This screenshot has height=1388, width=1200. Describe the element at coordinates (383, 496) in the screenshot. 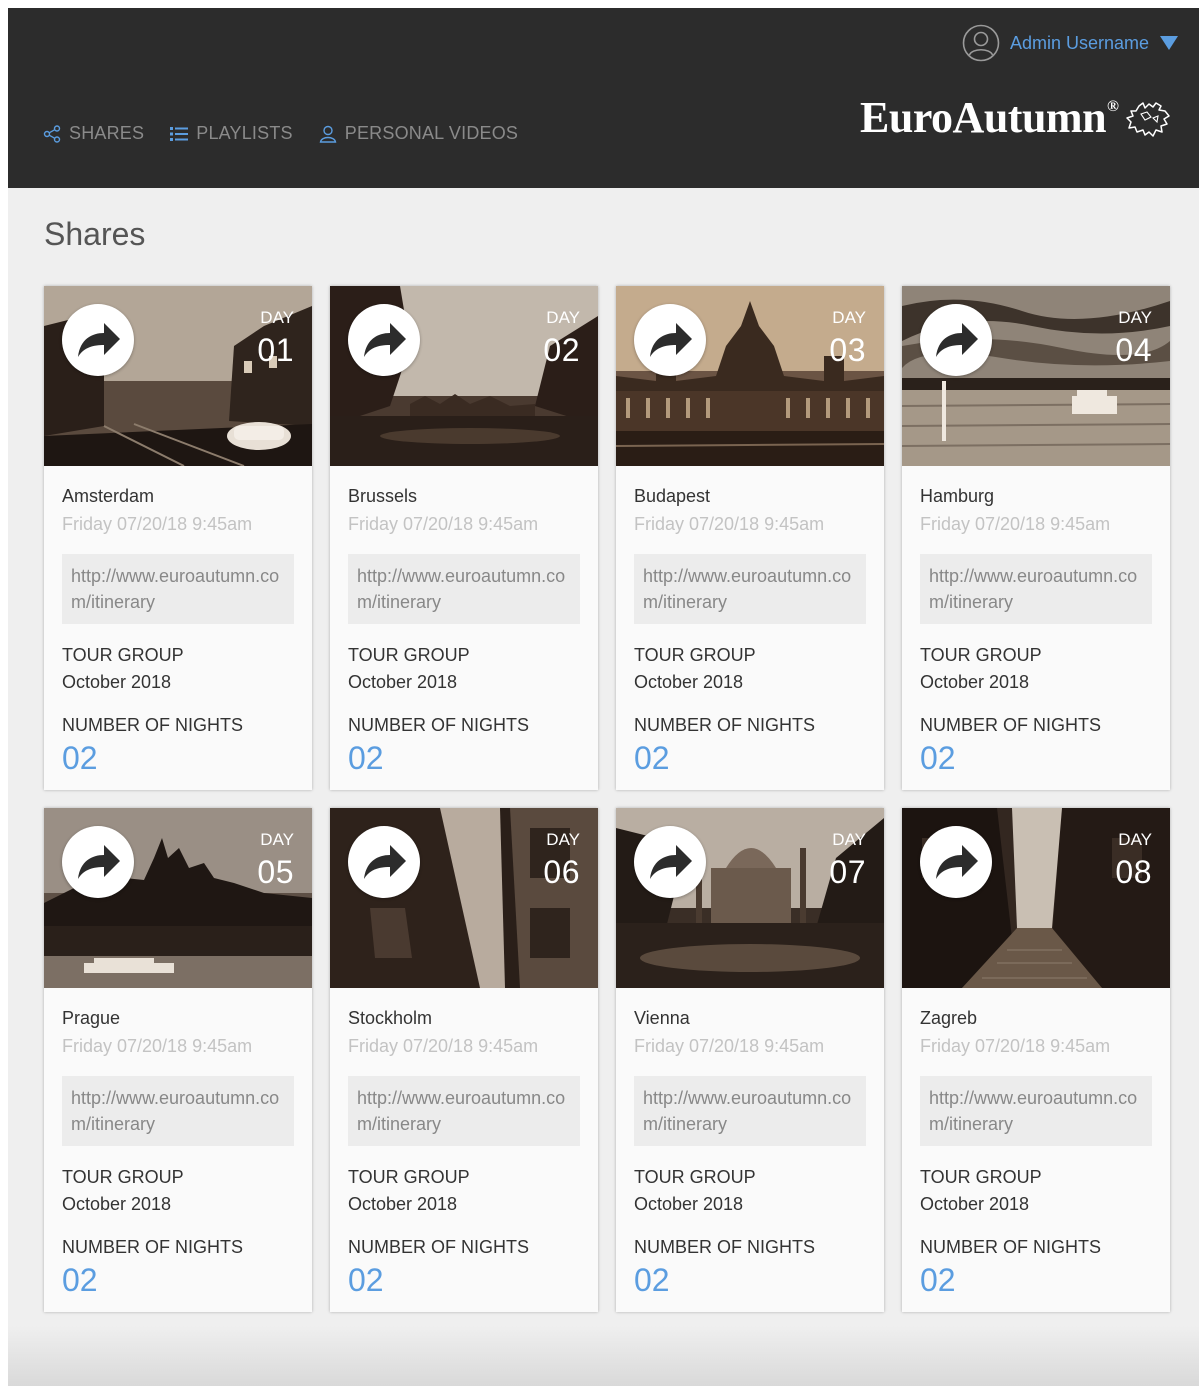

I see `city-name: Brussels` at that location.